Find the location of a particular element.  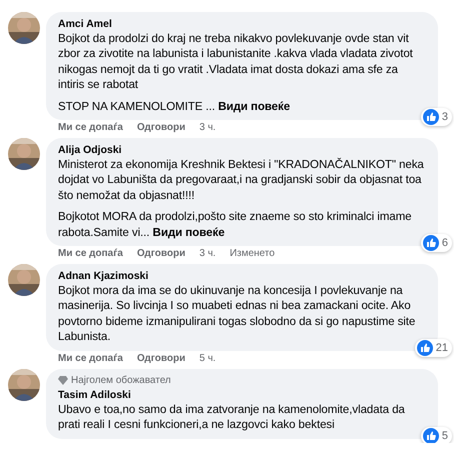

fan-label: Најголем обожавател is located at coordinates (121, 380).